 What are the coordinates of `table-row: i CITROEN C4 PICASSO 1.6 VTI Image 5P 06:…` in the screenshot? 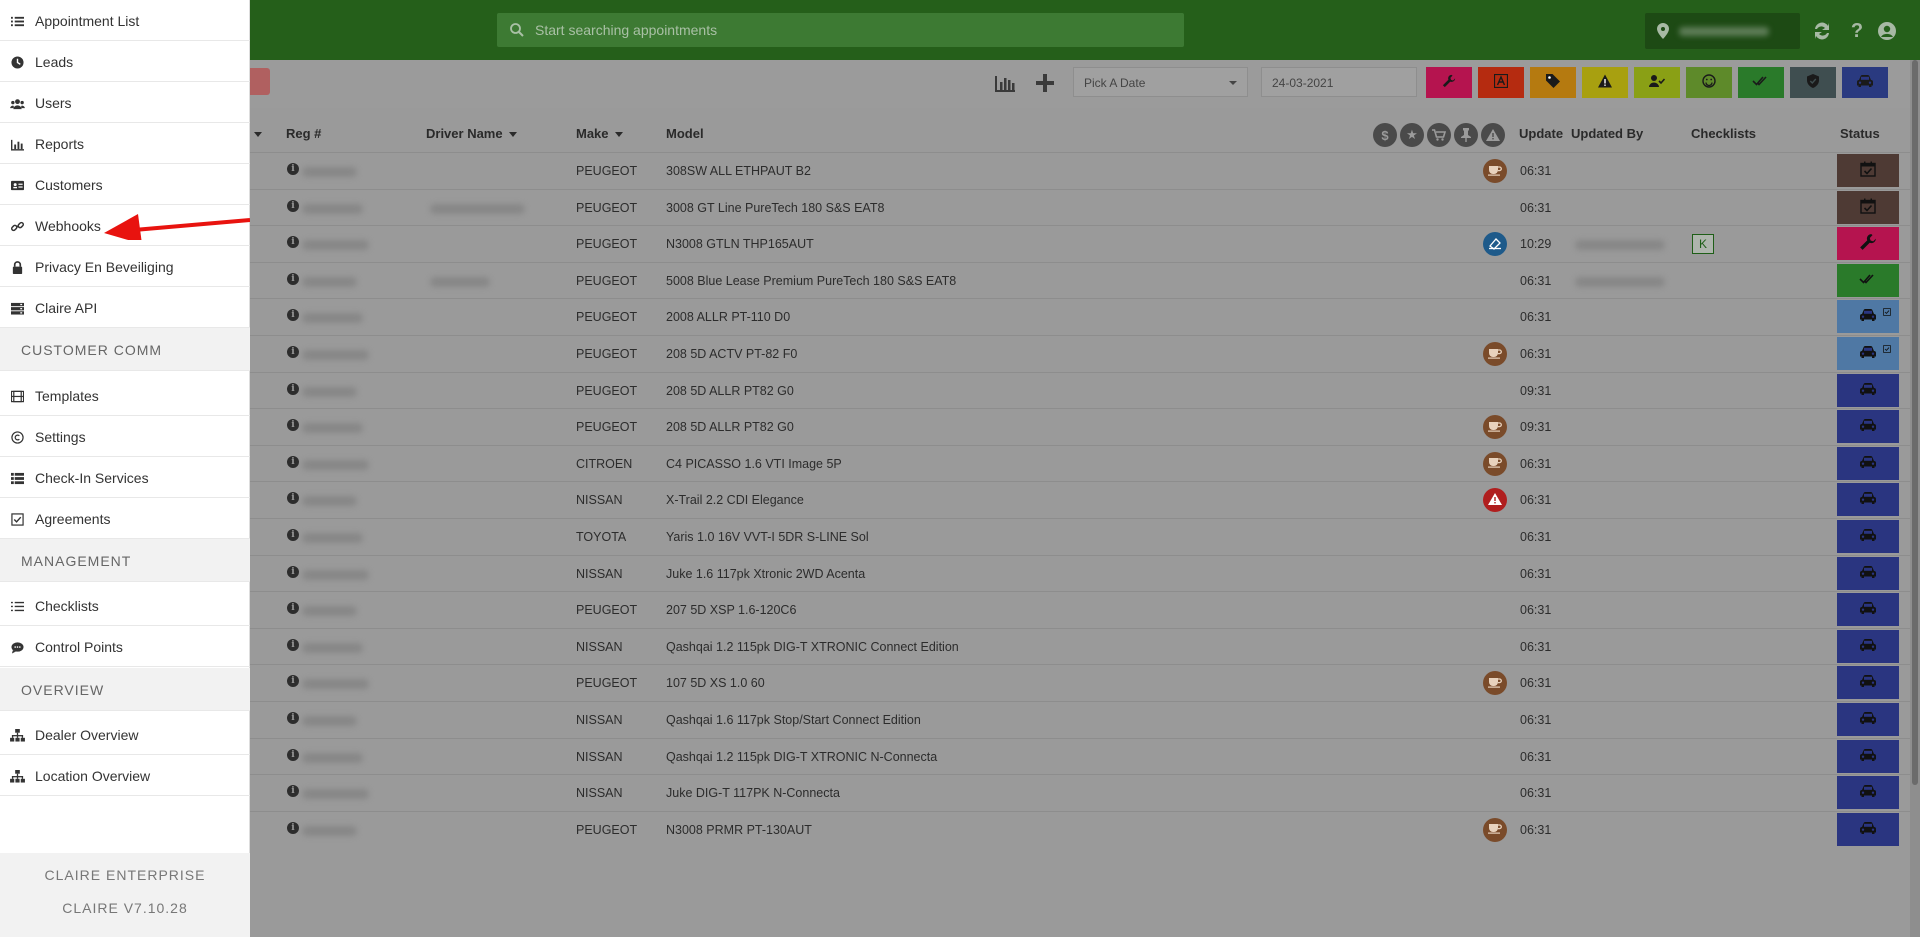 It's located at (1080, 462).